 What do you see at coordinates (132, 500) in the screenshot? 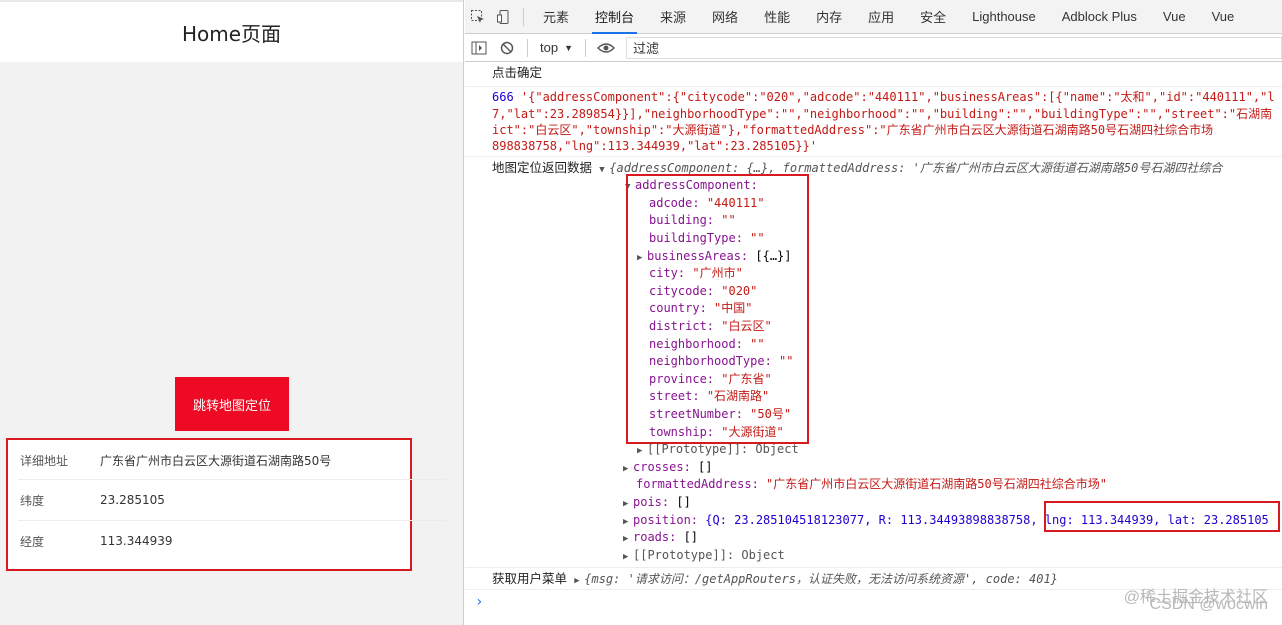
I see `cell-value: 23.285105` at bounding box center [132, 500].